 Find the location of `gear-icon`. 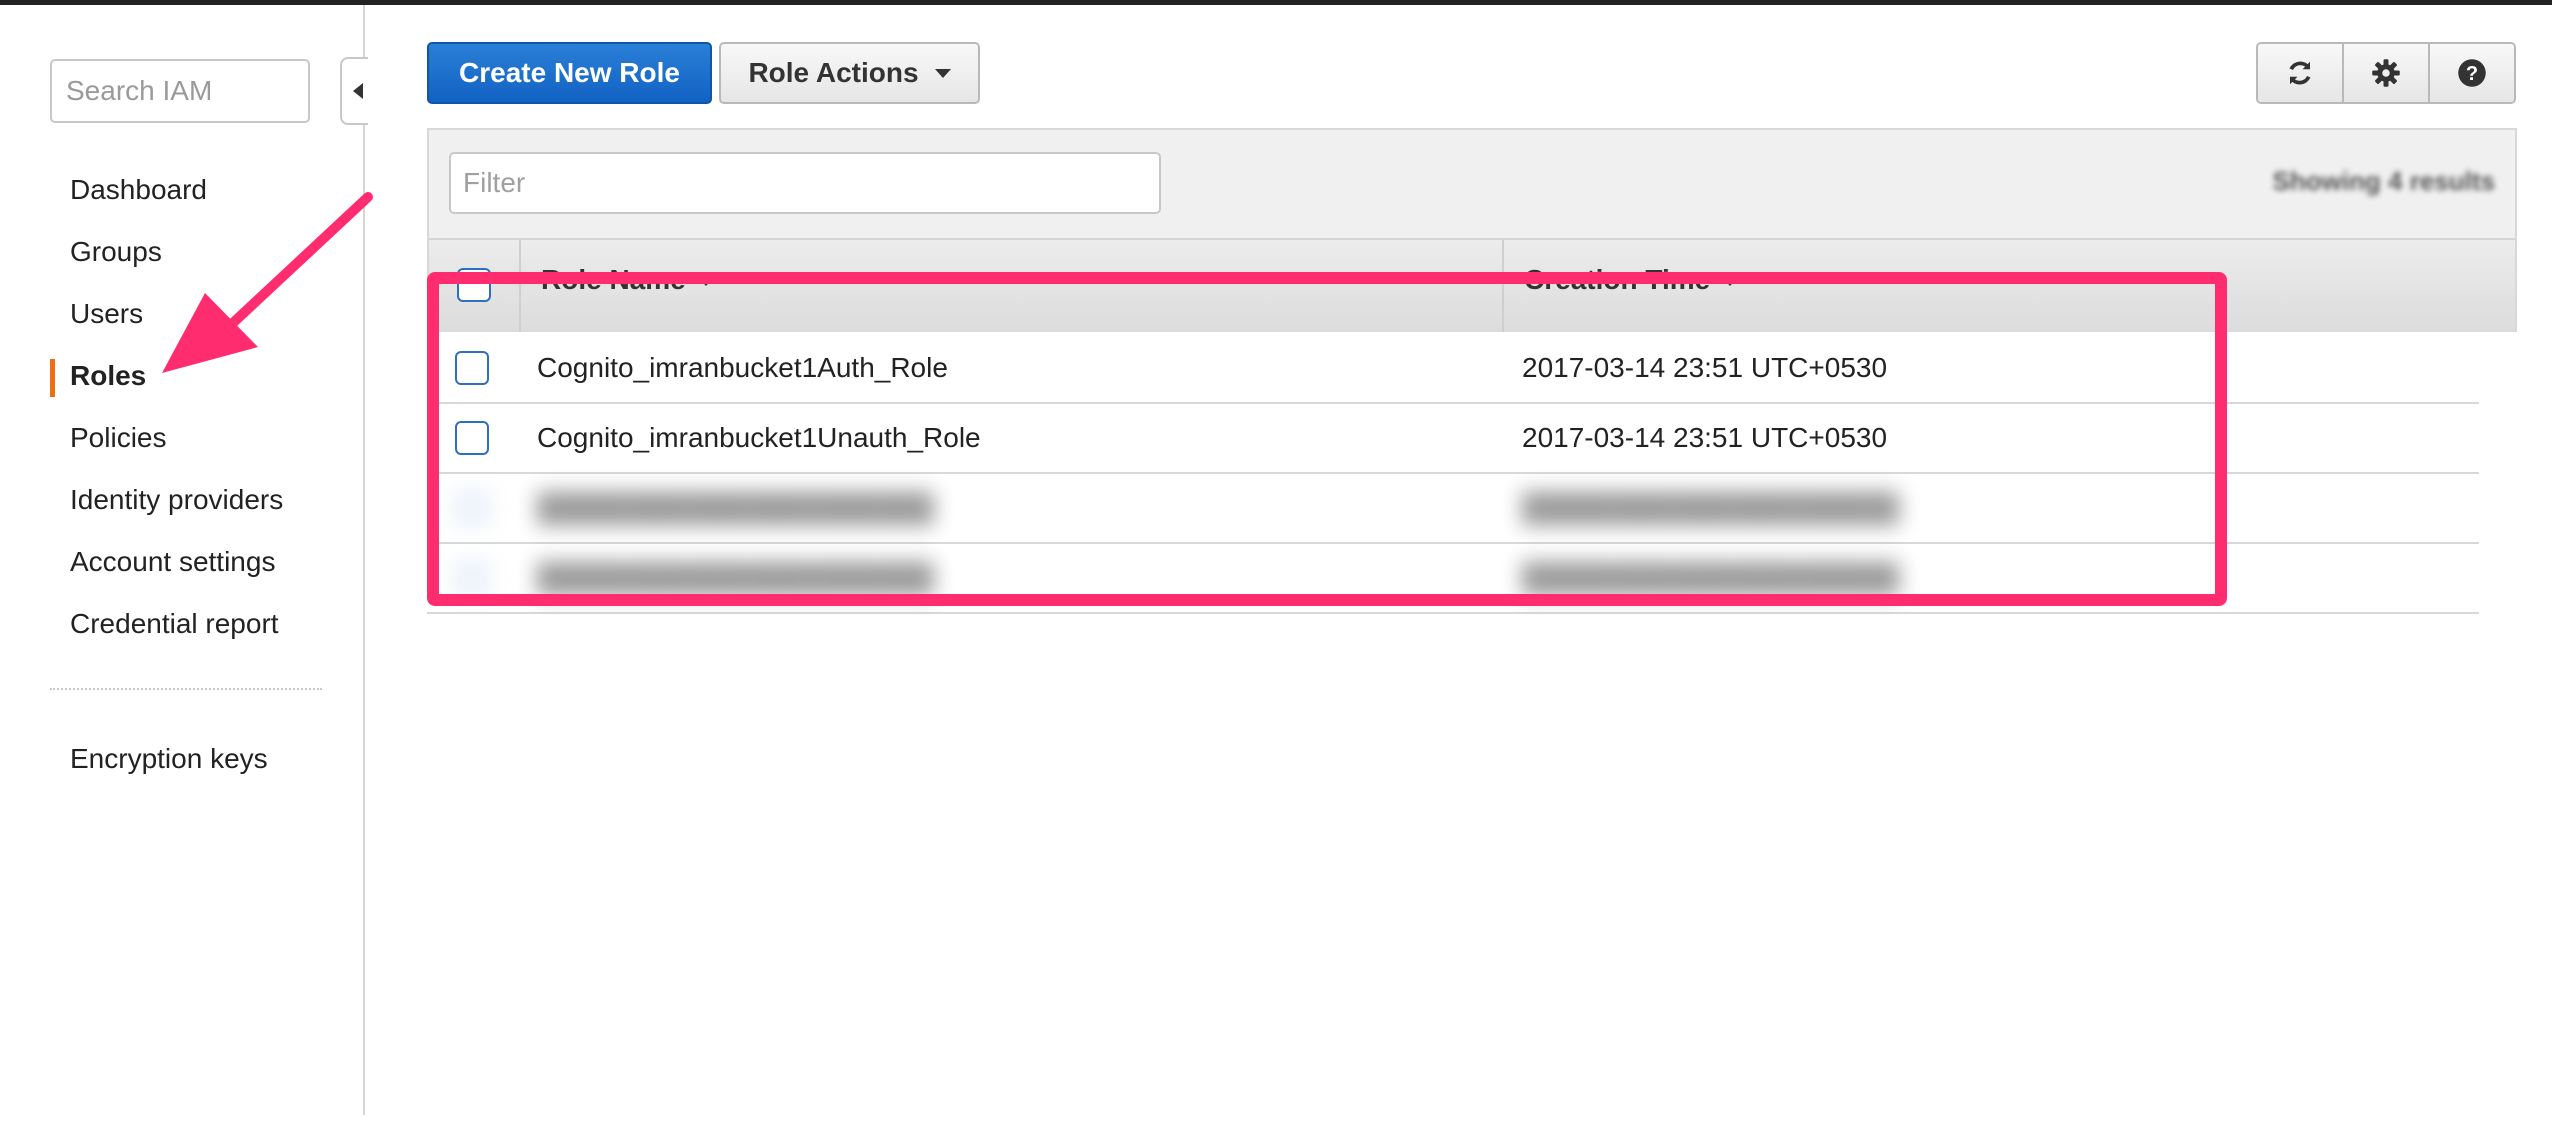

gear-icon is located at coordinates (2386, 73).